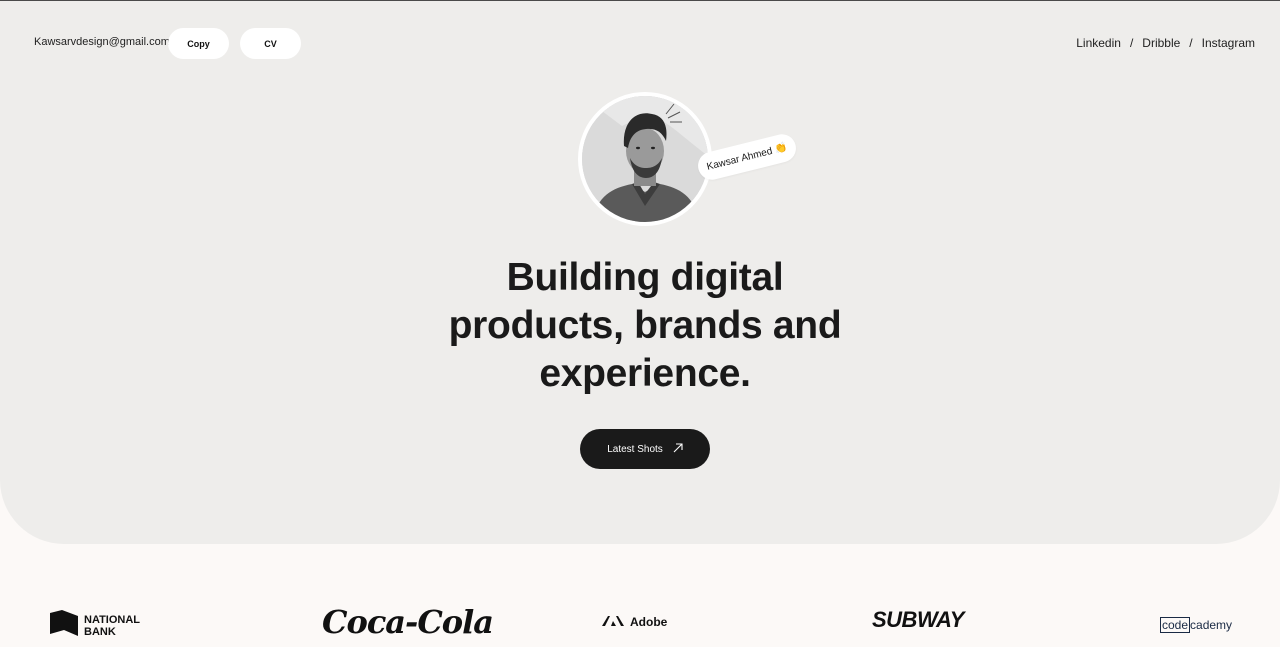 This screenshot has width=1280, height=647. I want to click on avatar, so click(645, 159).